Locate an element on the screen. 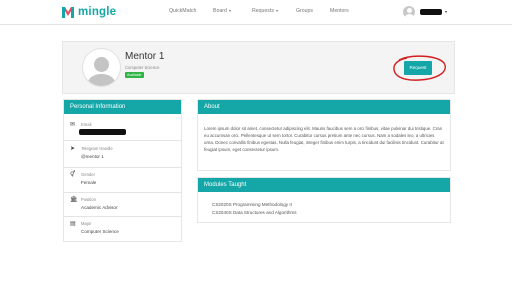 The image size is (512, 308). modules-taught-header: Modules Taught is located at coordinates (324, 185).